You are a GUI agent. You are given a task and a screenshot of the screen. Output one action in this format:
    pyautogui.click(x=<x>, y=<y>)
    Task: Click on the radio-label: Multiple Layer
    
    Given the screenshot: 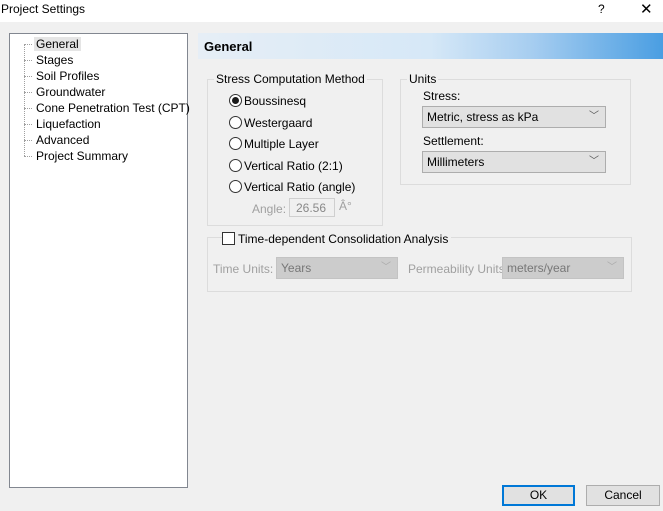 What is the action you would take?
    pyautogui.click(x=281, y=144)
    